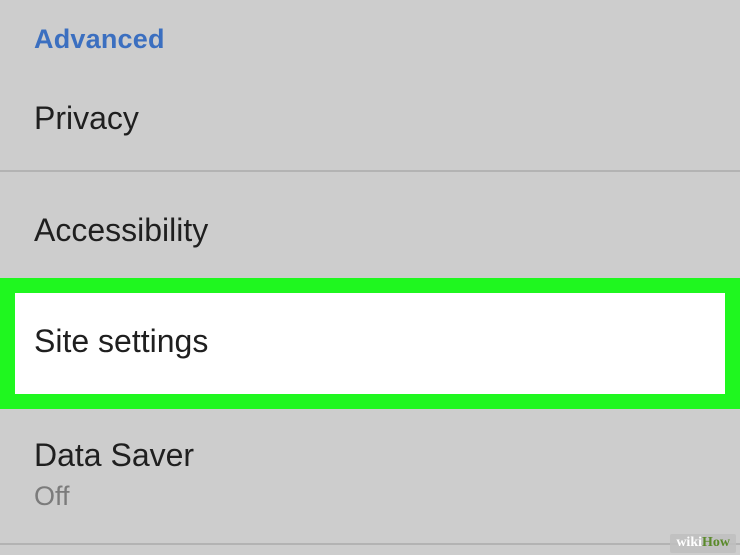 This screenshot has height=555, width=740. Describe the element at coordinates (121, 341) in the screenshot. I see `settings-item-label: Site settings` at that location.